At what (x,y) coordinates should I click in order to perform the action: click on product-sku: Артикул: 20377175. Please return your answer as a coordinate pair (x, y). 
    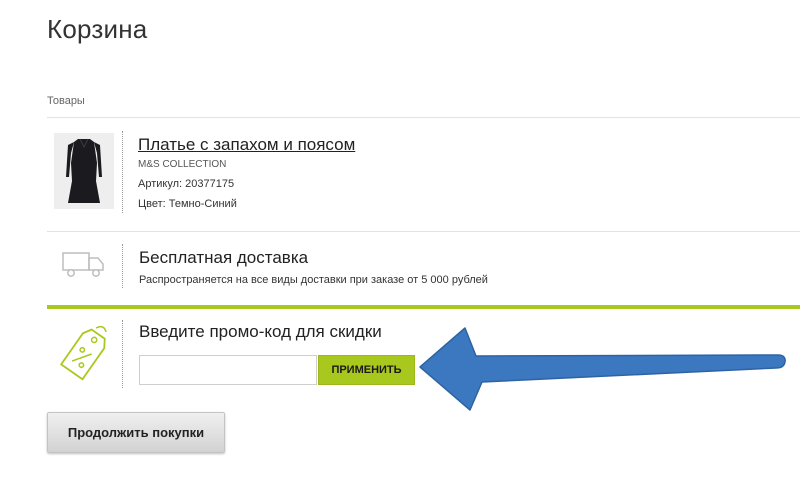
    Looking at the image, I should click on (186, 184).